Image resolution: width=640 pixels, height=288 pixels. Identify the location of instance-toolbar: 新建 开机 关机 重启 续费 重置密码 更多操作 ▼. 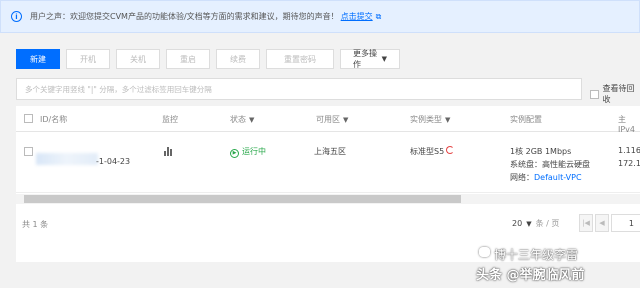
(208, 59).